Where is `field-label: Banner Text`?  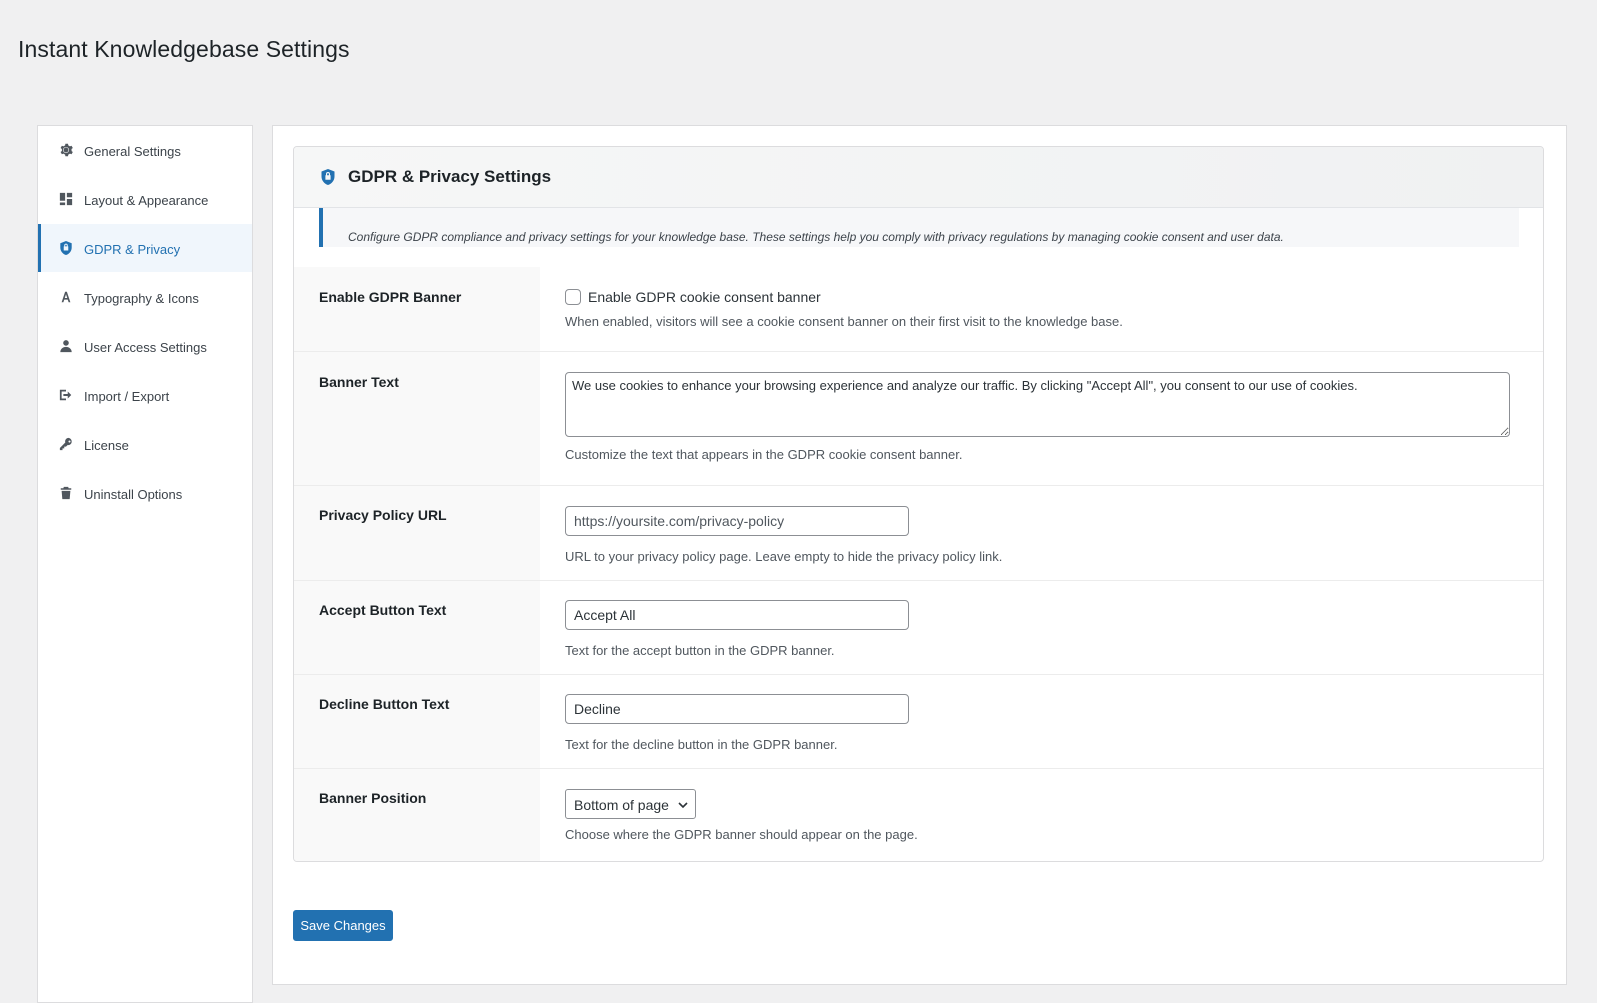 field-label: Banner Text is located at coordinates (359, 382).